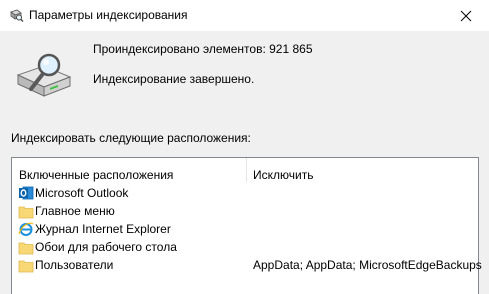 This screenshot has width=489, height=294. Describe the element at coordinates (106, 247) in the screenshot. I see `location-label: Обои для рабочего стола` at that location.